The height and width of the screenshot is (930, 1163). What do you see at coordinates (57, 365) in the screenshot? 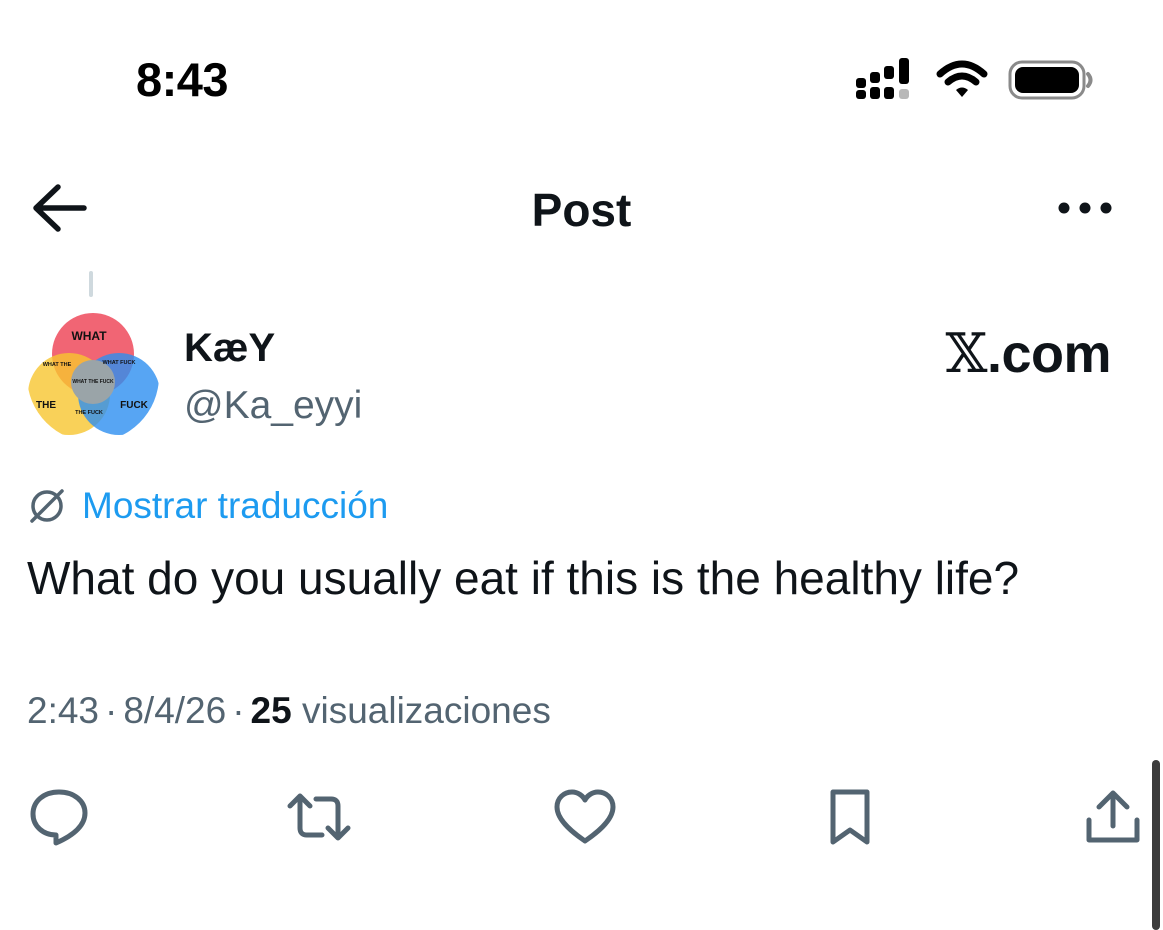
I see `avatar-label-top-left: WHAT THE` at bounding box center [57, 365].